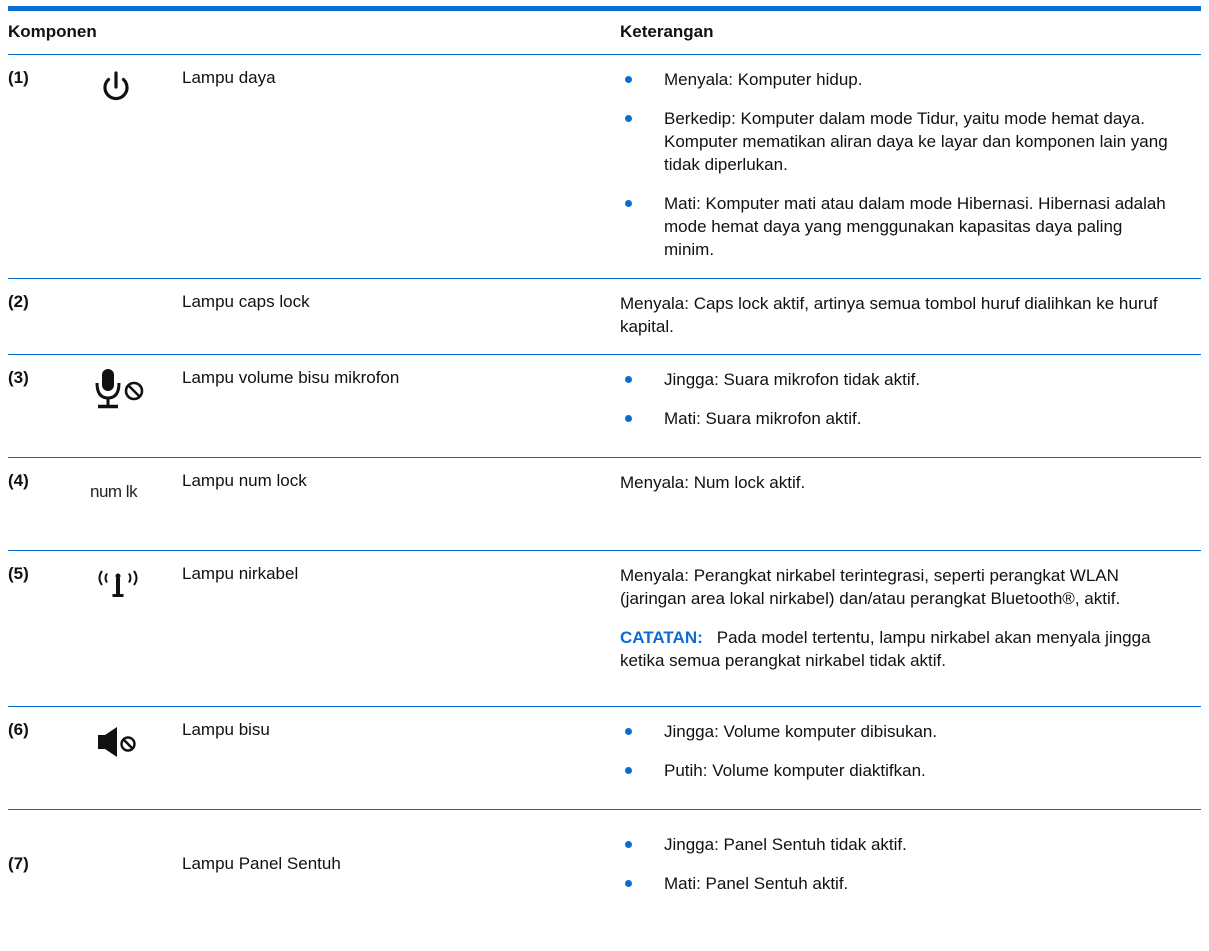  I want to click on bullet-text: Putih: Volume komputer diaktifkan., so click(795, 770).